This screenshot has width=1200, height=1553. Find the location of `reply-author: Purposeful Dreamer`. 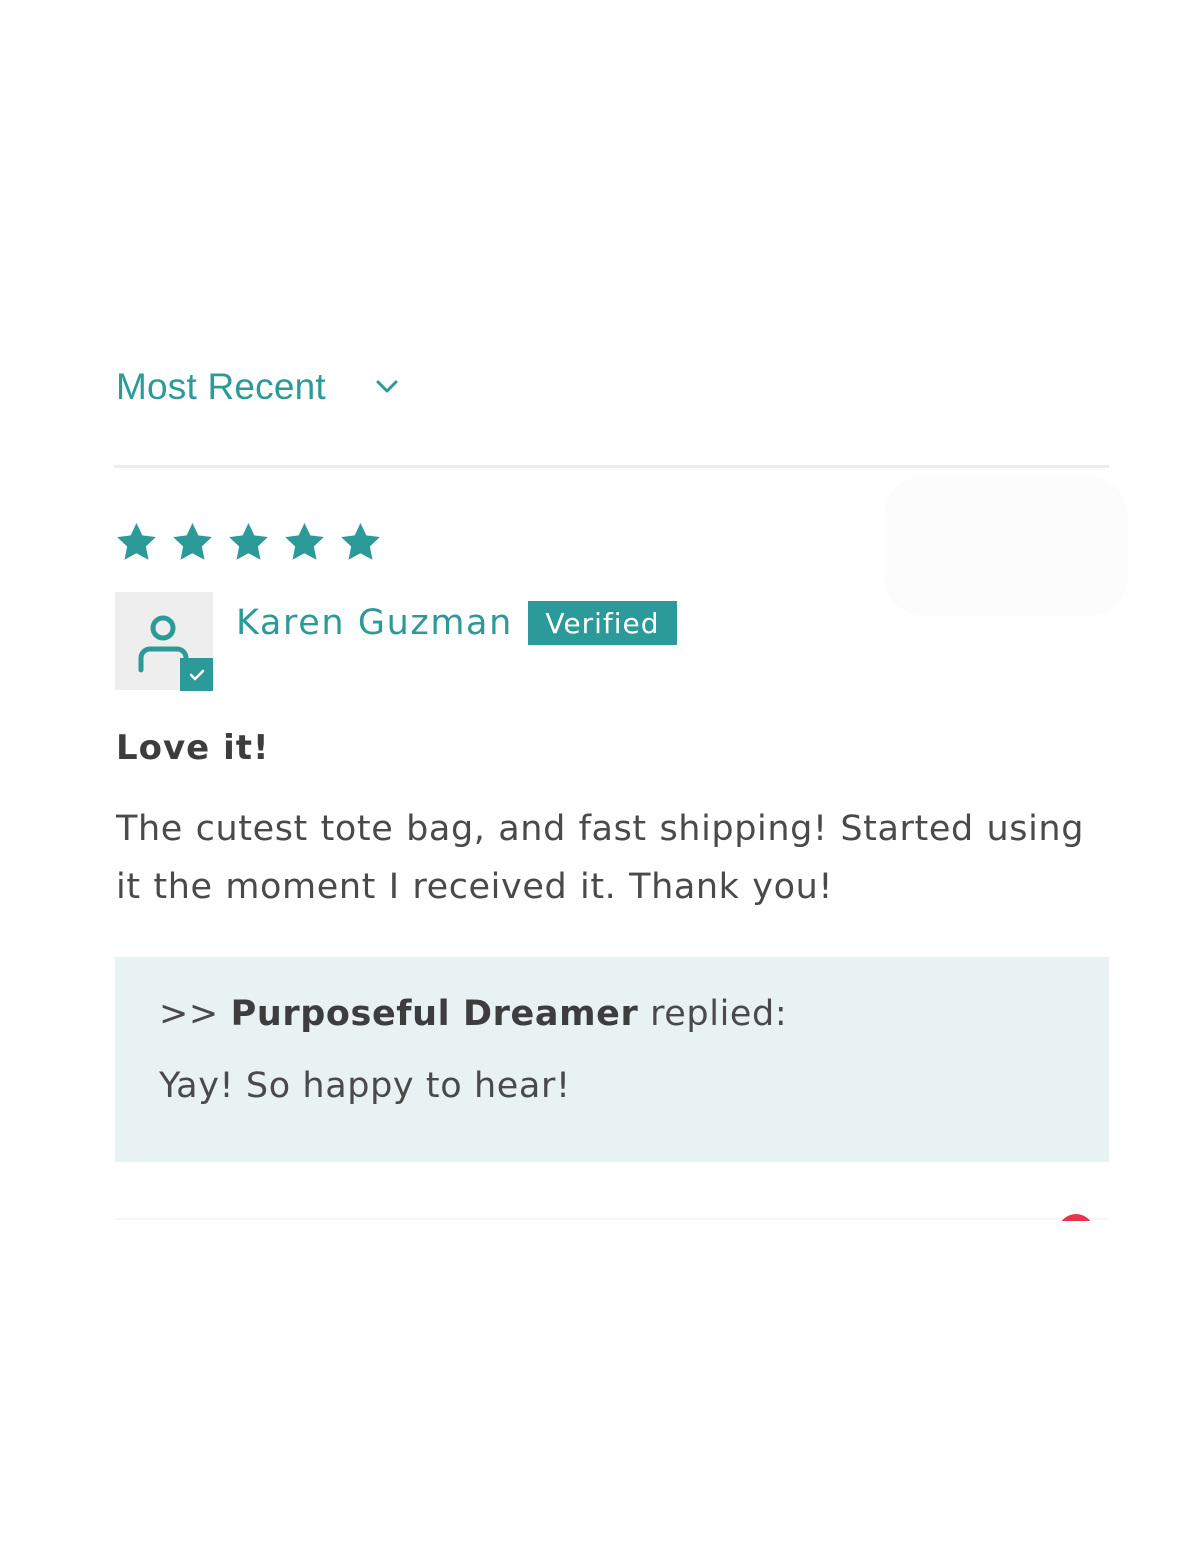

reply-author: Purposeful Dreamer is located at coordinates (434, 1014).